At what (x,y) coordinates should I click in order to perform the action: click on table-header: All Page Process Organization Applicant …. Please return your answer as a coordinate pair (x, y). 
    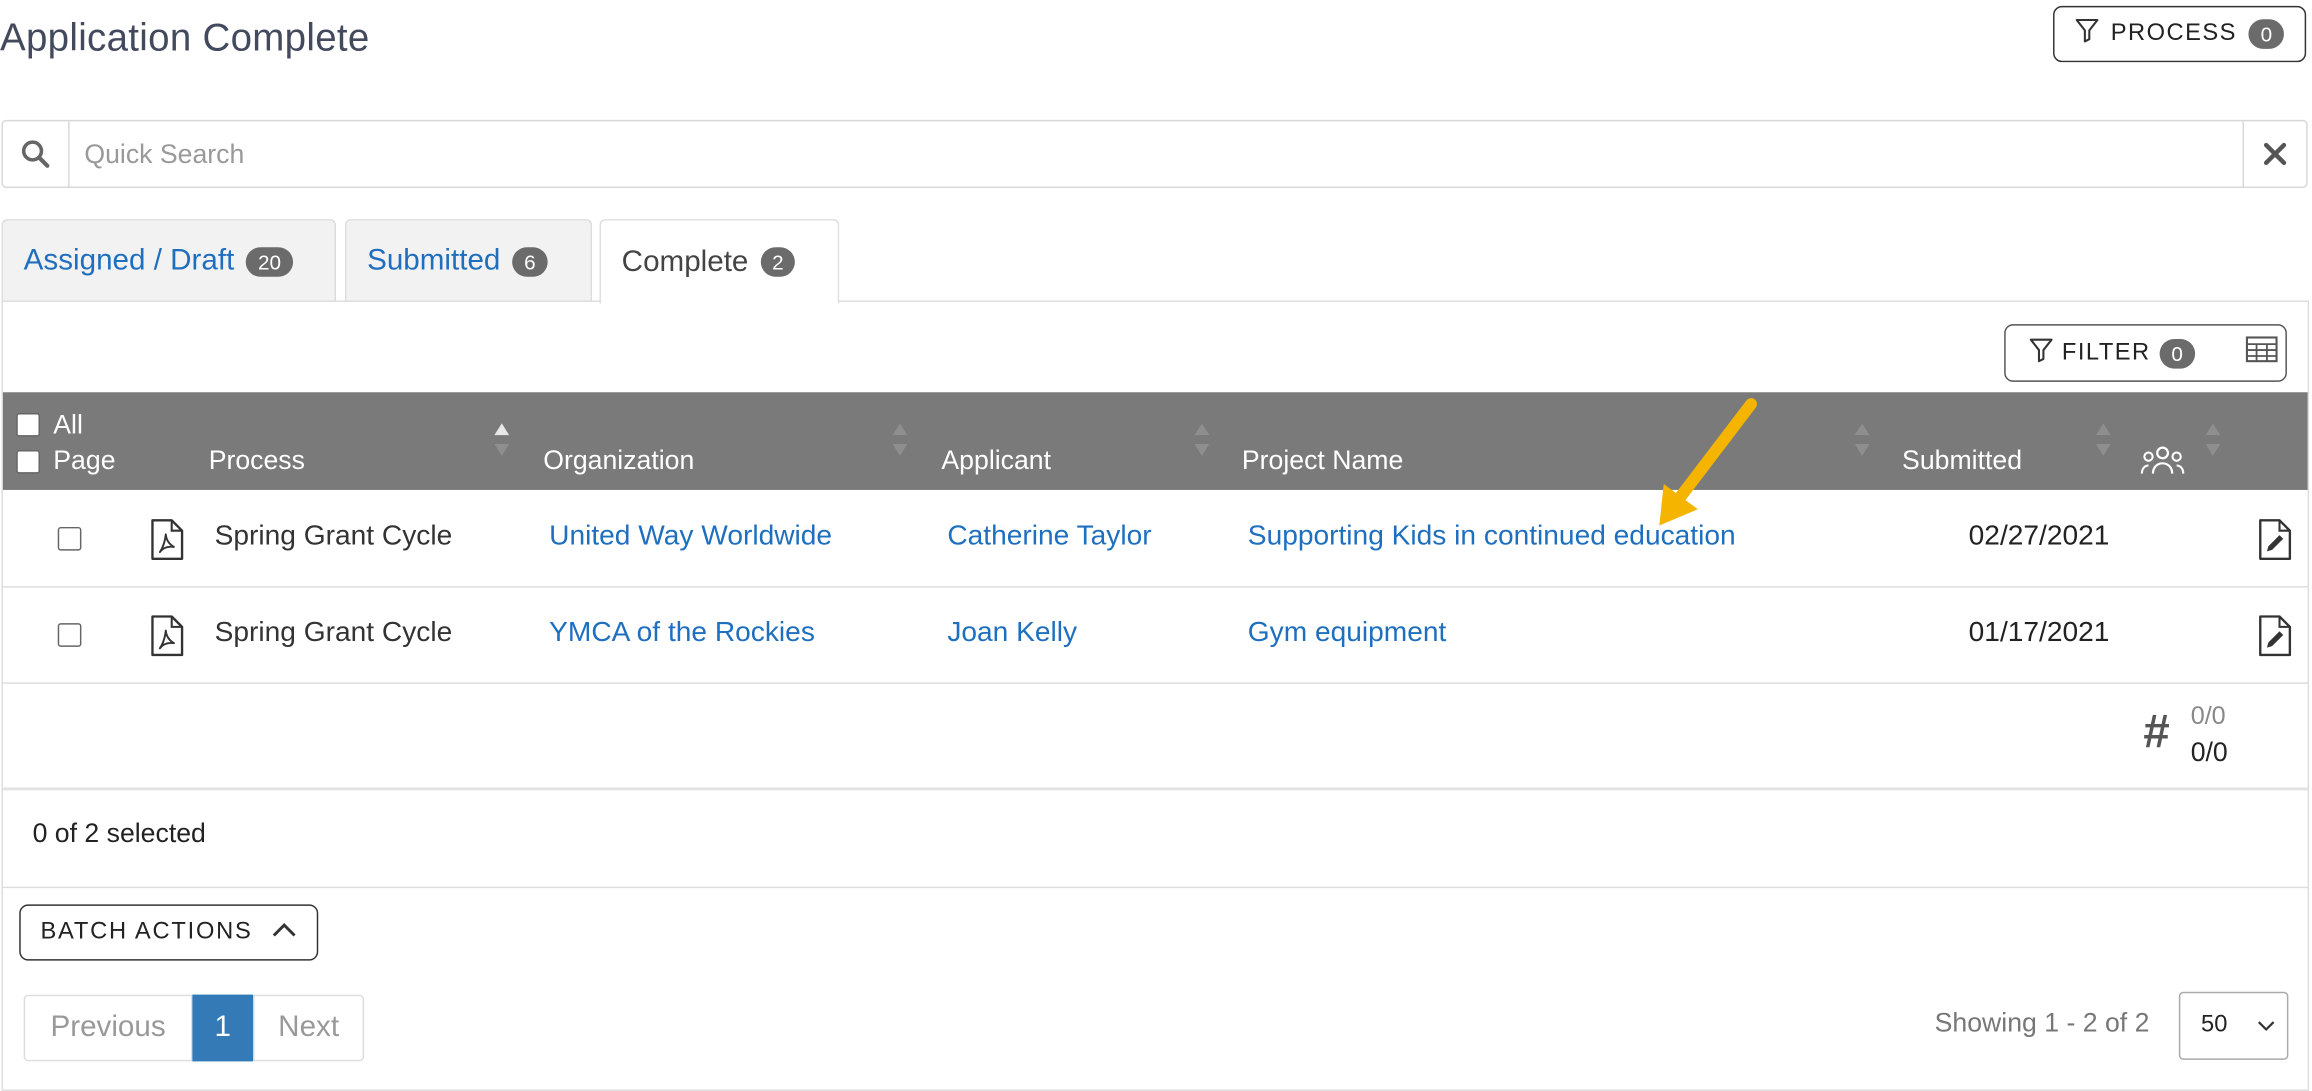
    Looking at the image, I should click on (1155, 441).